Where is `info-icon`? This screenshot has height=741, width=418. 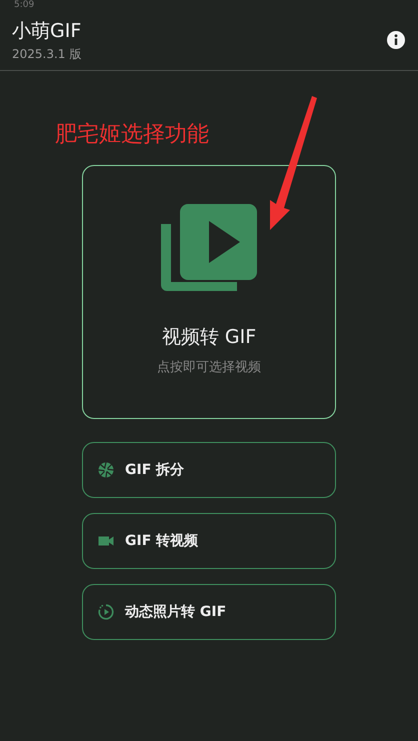 info-icon is located at coordinates (396, 40).